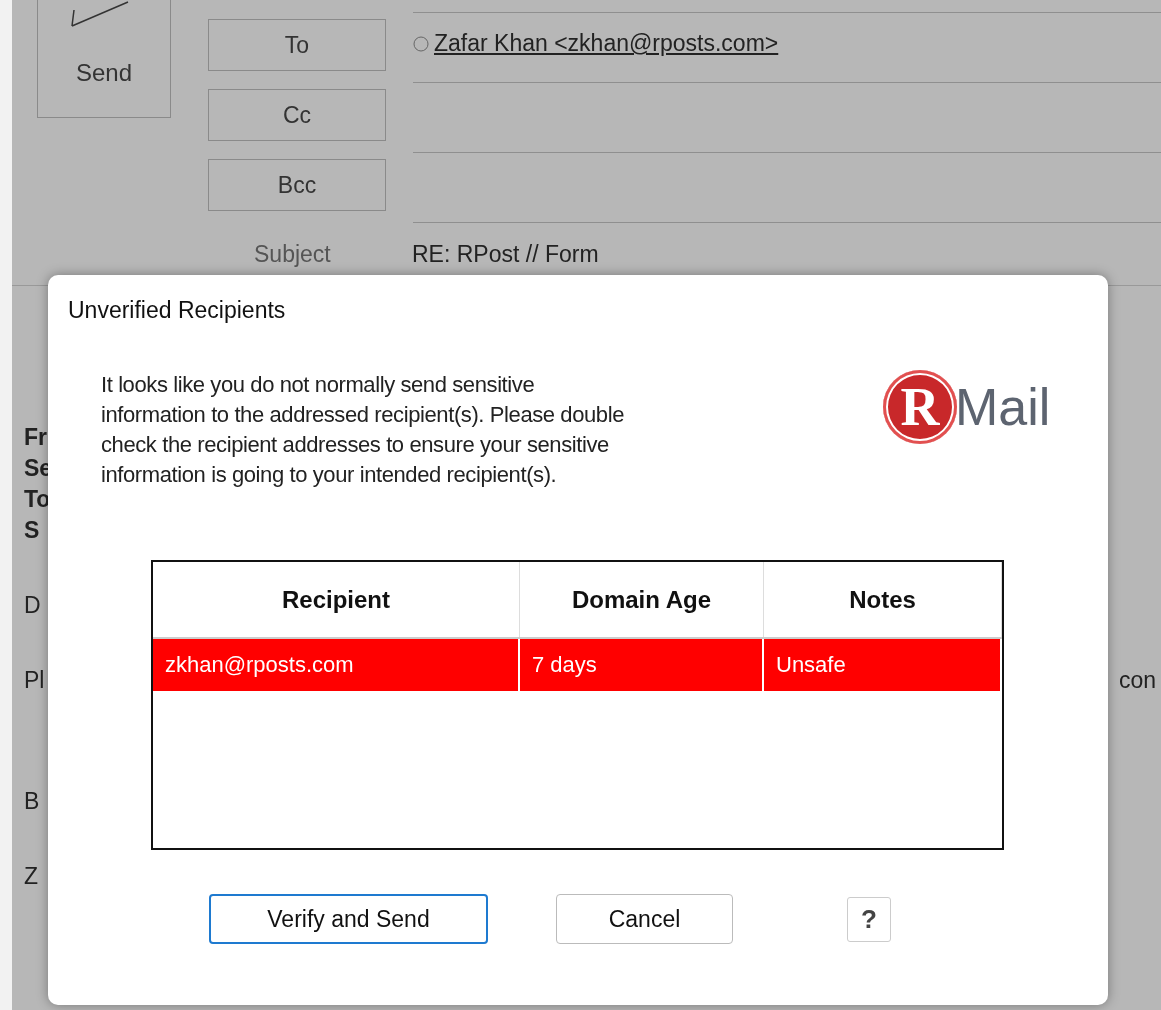 This screenshot has height=1010, width=1161. Describe the element at coordinates (920, 407) in the screenshot. I see `logo-mark: R` at that location.